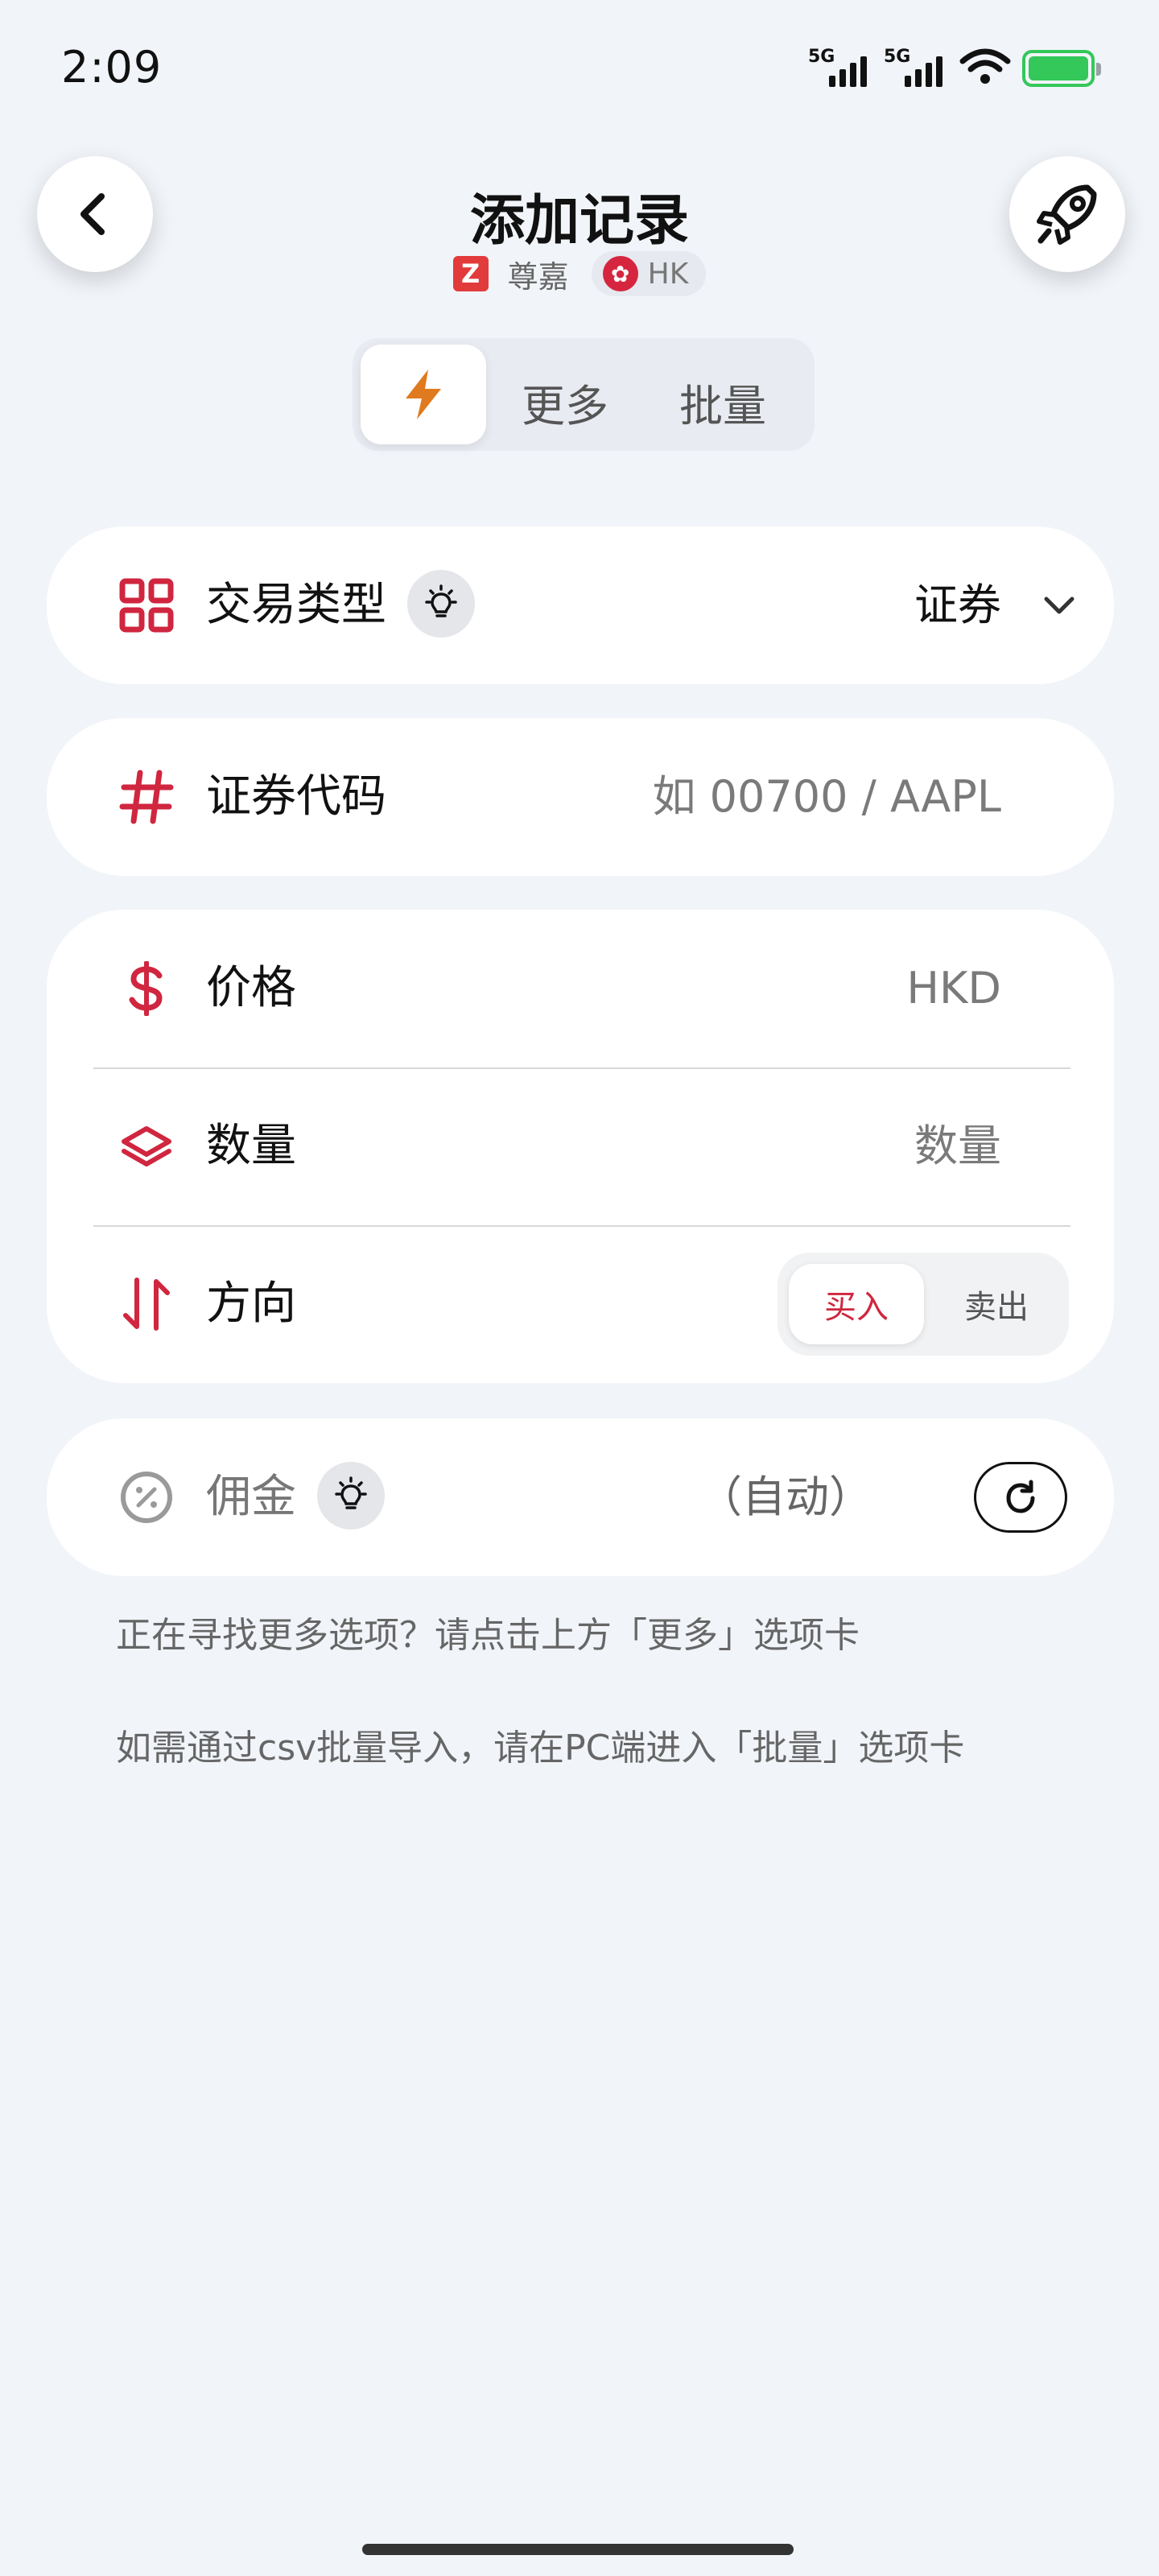  Describe the element at coordinates (579, 273) in the screenshot. I see `header-subtitle: Z 尊嘉 ✿ HK` at that location.